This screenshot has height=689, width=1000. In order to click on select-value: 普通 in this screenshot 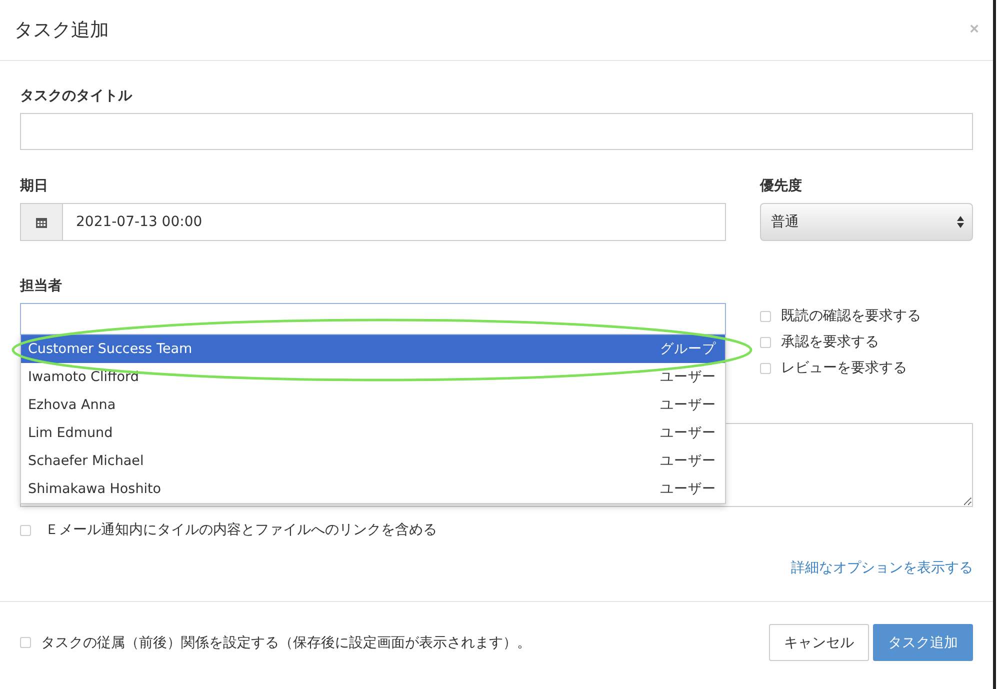, I will do `click(785, 222)`.